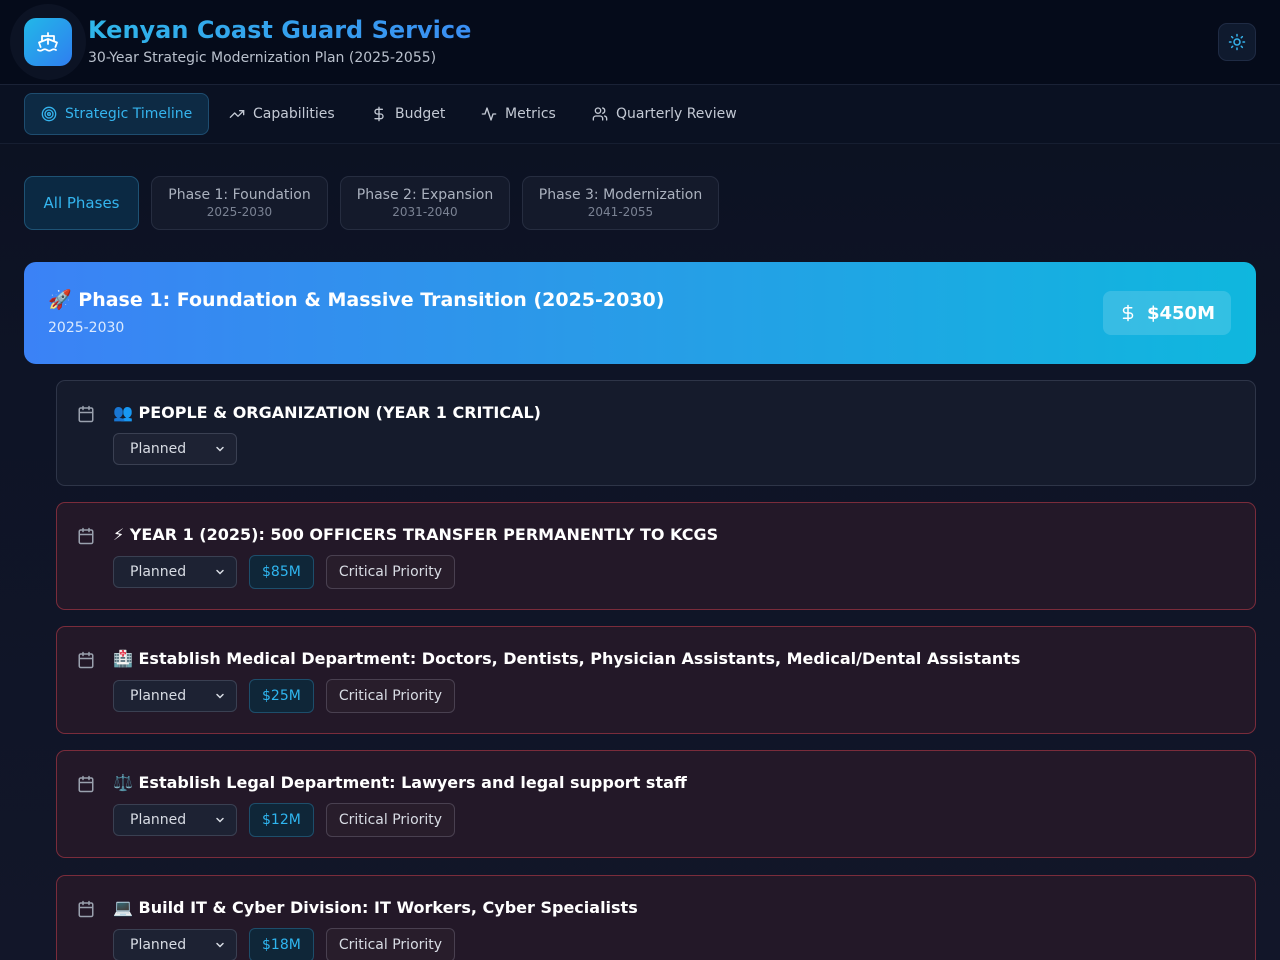  What do you see at coordinates (237, 114) in the screenshot?
I see `trending-up-icon` at bounding box center [237, 114].